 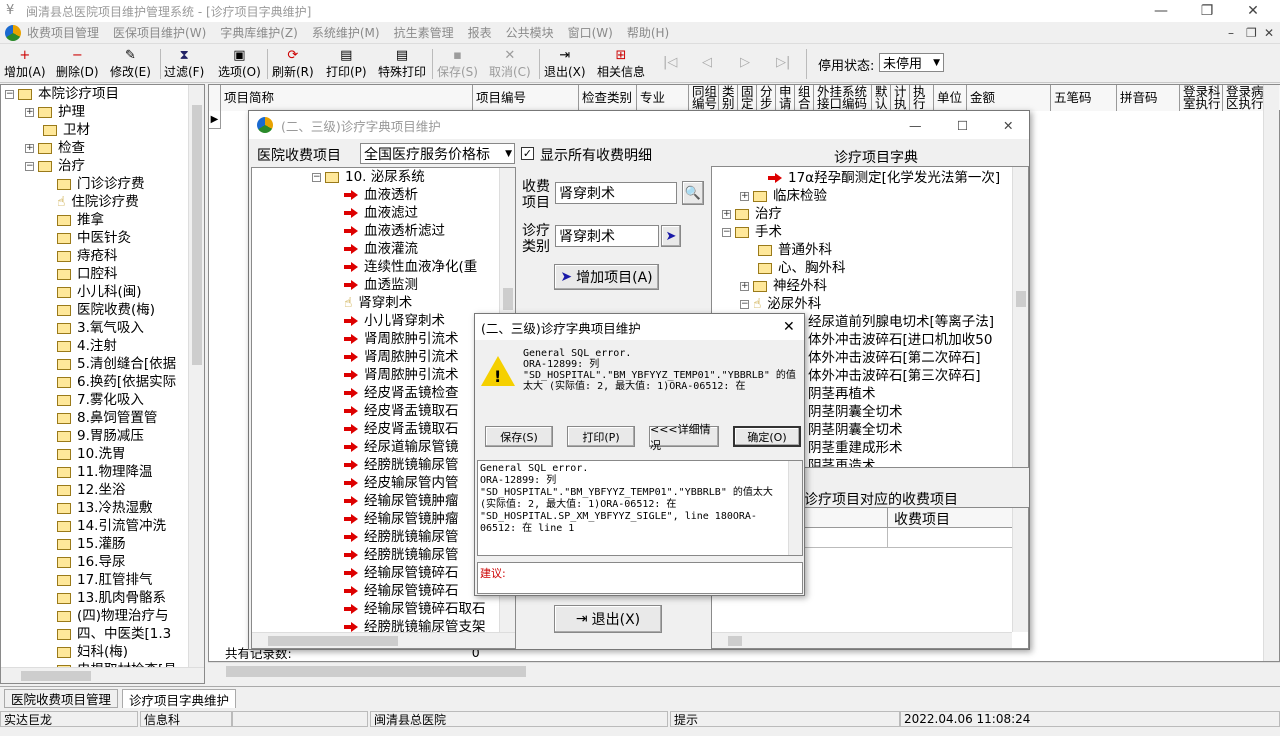 I want to click on tree-item: 6.换药[依据实际, so click(x=116, y=382).